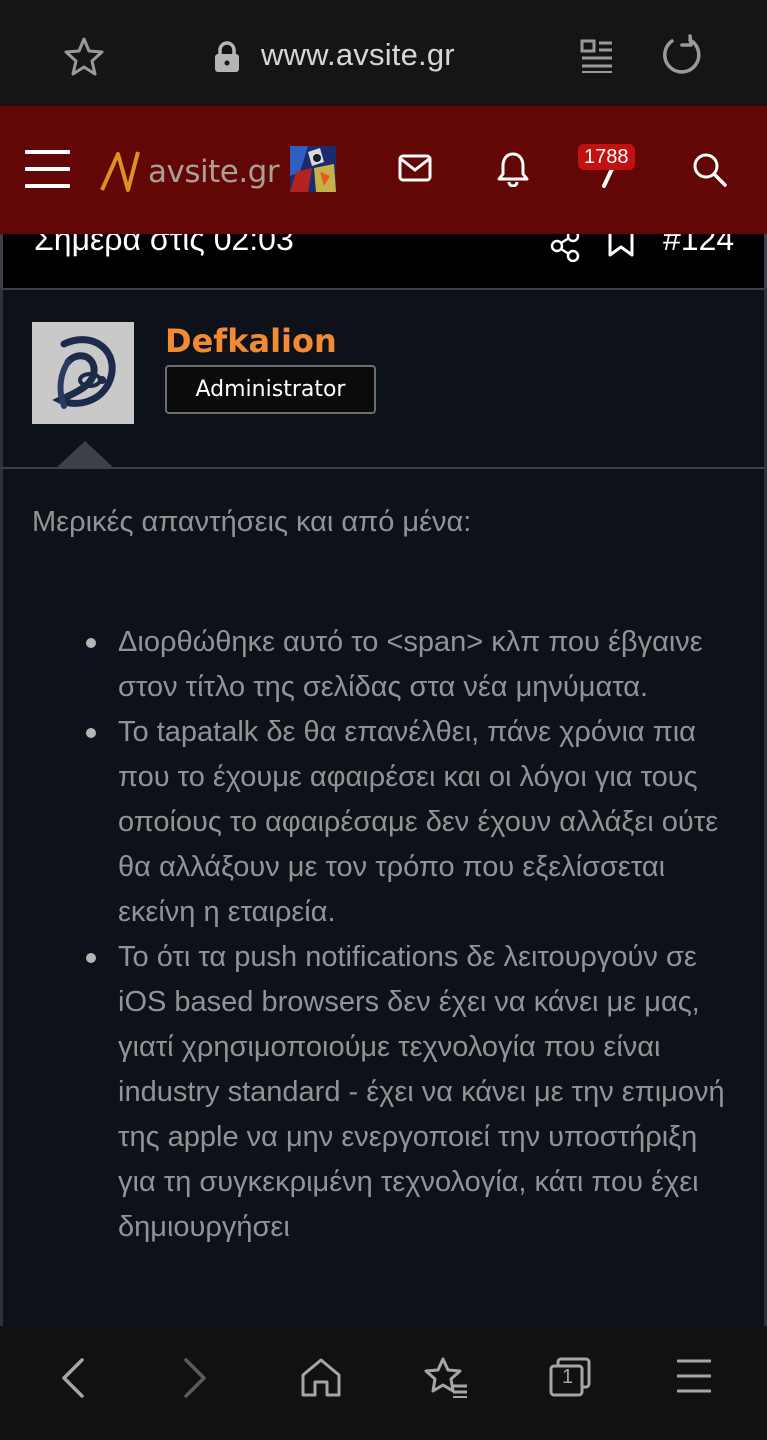 Image resolution: width=767 pixels, height=1440 pixels. What do you see at coordinates (164, 246) in the screenshot?
I see `post-date: Σημερα στις 02:03` at bounding box center [164, 246].